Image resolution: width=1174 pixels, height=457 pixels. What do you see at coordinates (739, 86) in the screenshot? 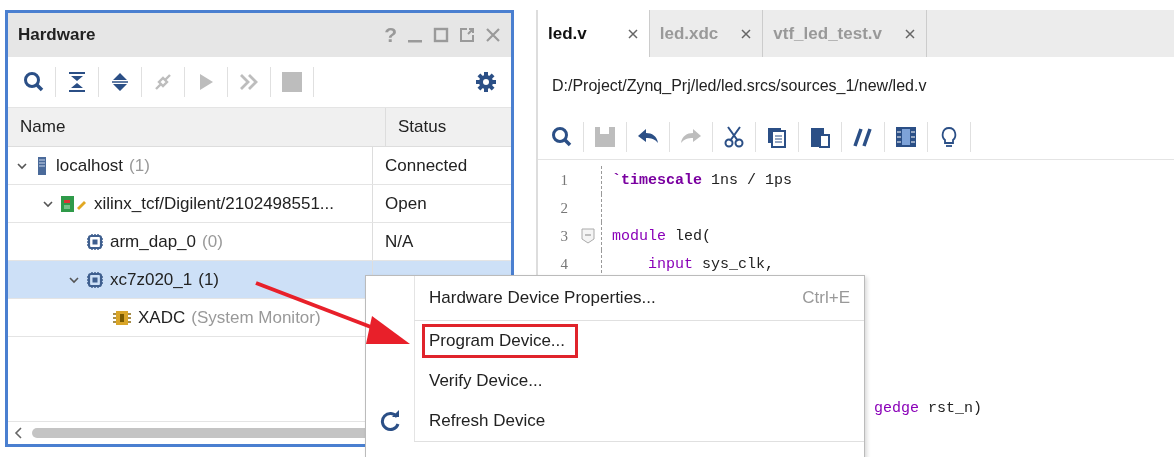
I see `file-path: D:/Project/Zynq_Prj/led/led.srcs/sources_1/new/led.v` at bounding box center [739, 86].